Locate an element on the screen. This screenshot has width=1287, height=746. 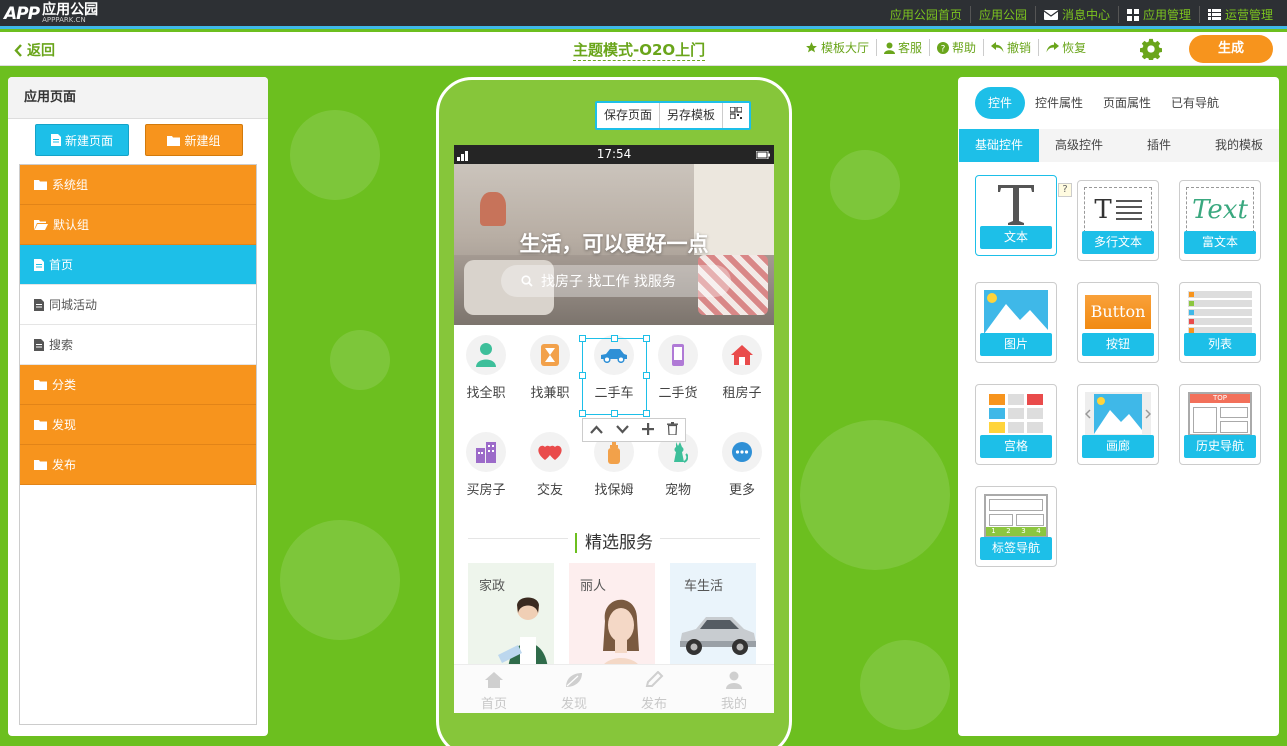
bottle-icon is located at coordinates (614, 452).